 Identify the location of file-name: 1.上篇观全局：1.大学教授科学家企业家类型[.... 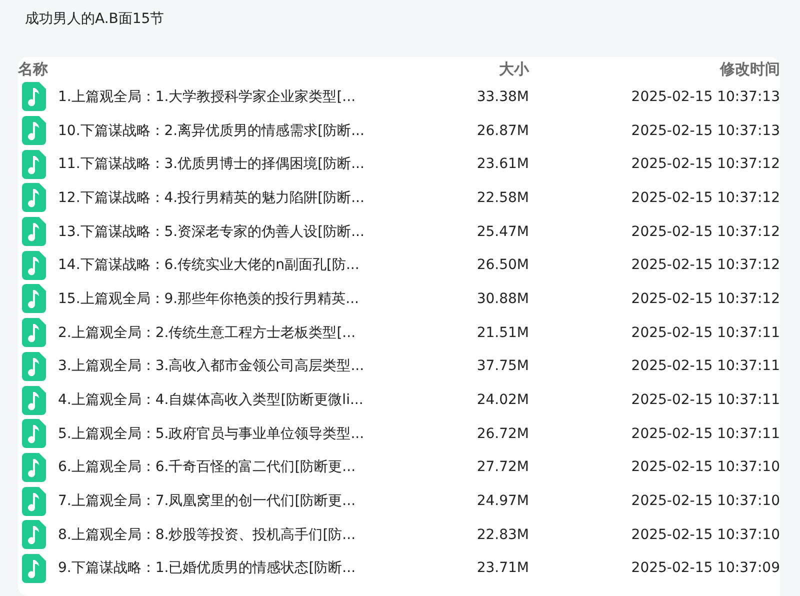
(207, 97).